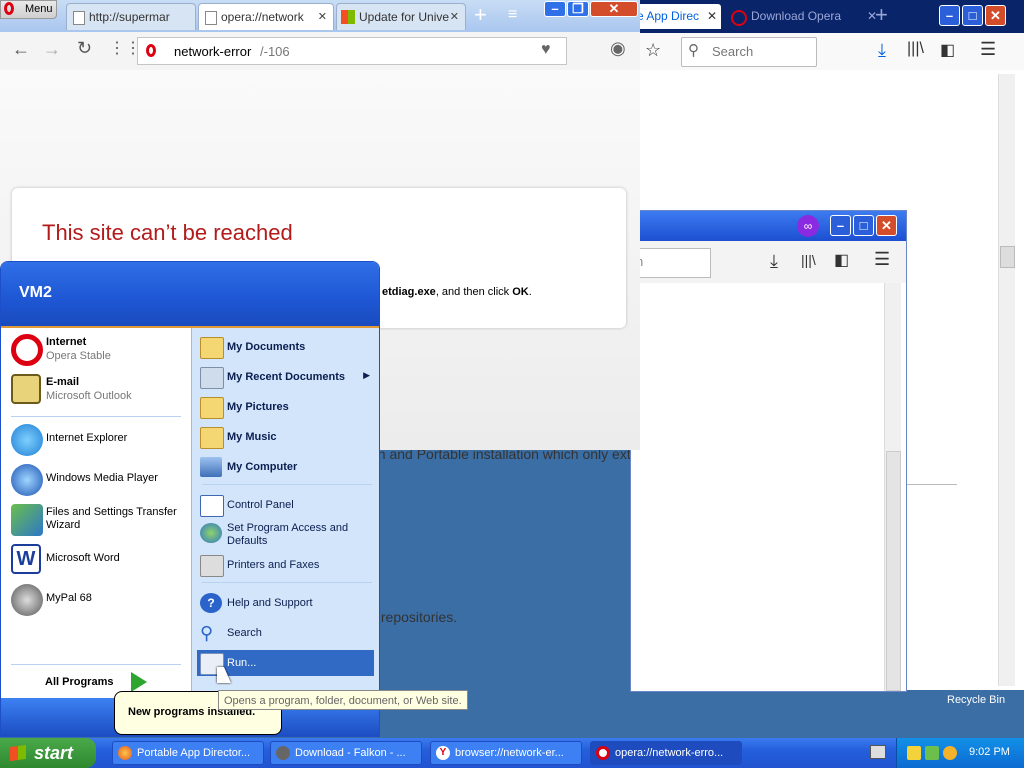 The image size is (1024, 768). What do you see at coordinates (258, 407) in the screenshot?
I see `item-label: My Pictures` at bounding box center [258, 407].